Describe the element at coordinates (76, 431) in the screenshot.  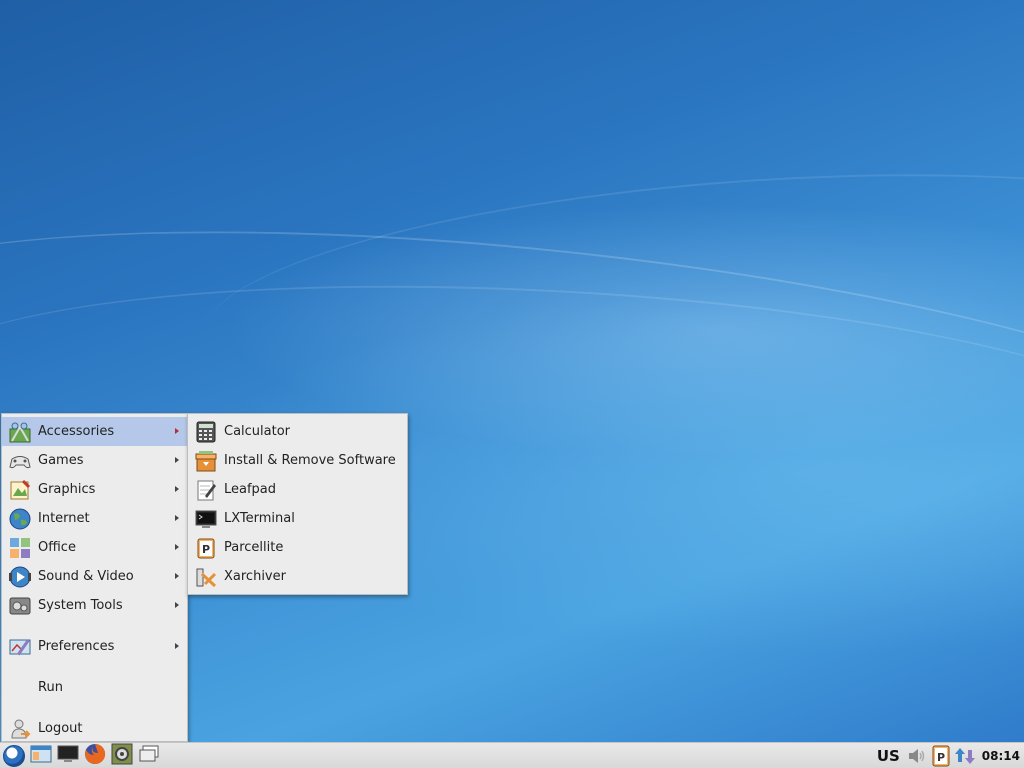
I see `menu-item-label: Accessories` at that location.